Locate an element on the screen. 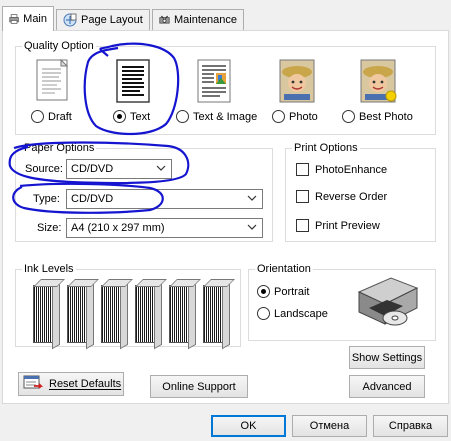 The height and width of the screenshot is (441, 451). print-preview-checkbox is located at coordinates (302, 225).